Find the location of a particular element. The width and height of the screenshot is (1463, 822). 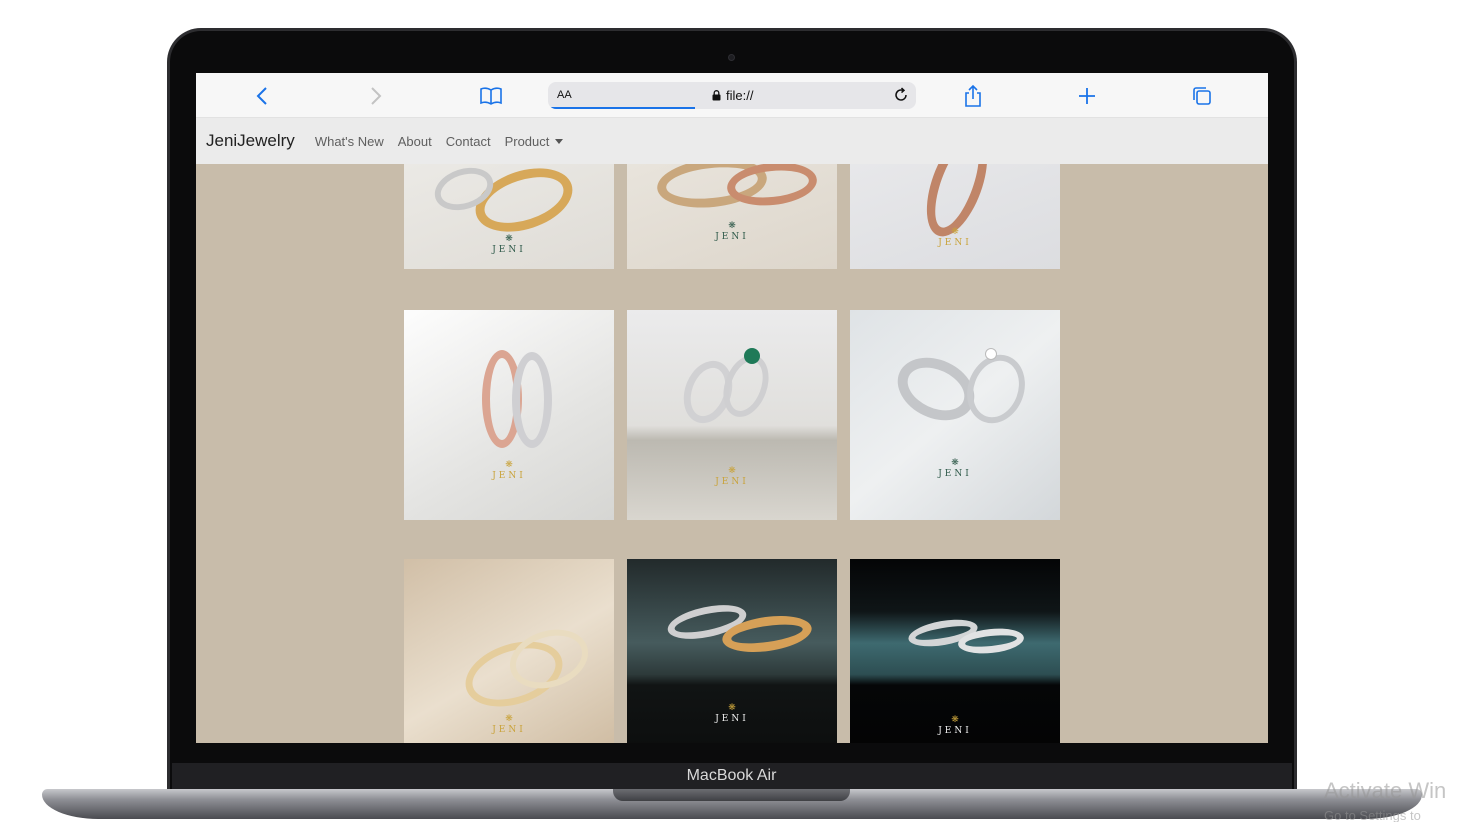

gallery-tile-4: ❋ JENI is located at coordinates (509, 415).